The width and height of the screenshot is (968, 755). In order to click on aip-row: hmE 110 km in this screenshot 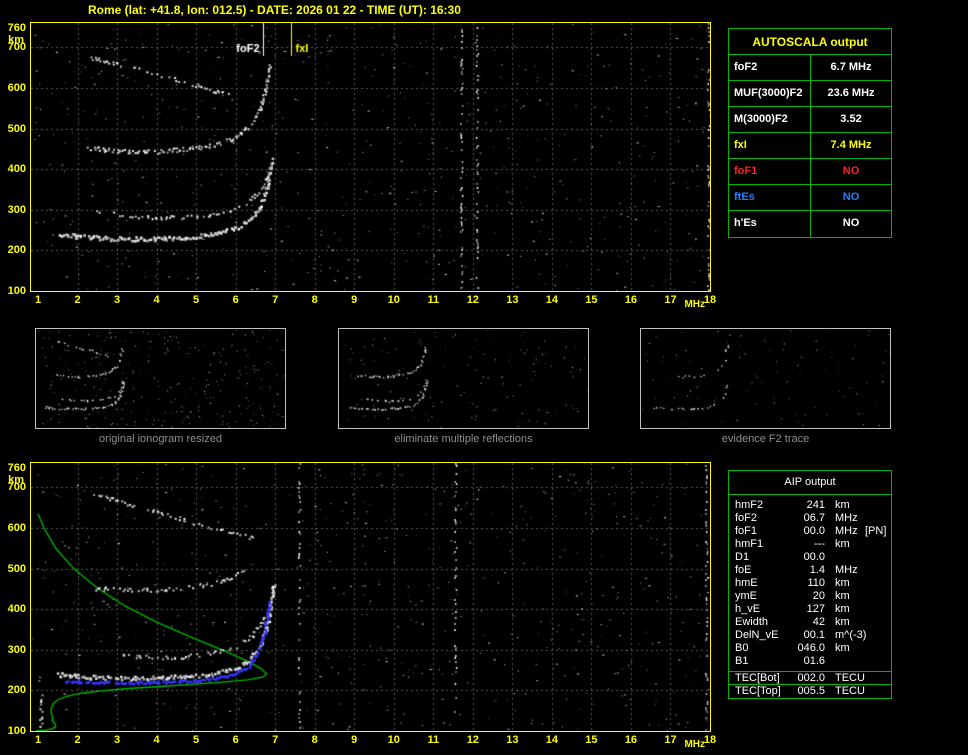, I will do `click(810, 583)`.